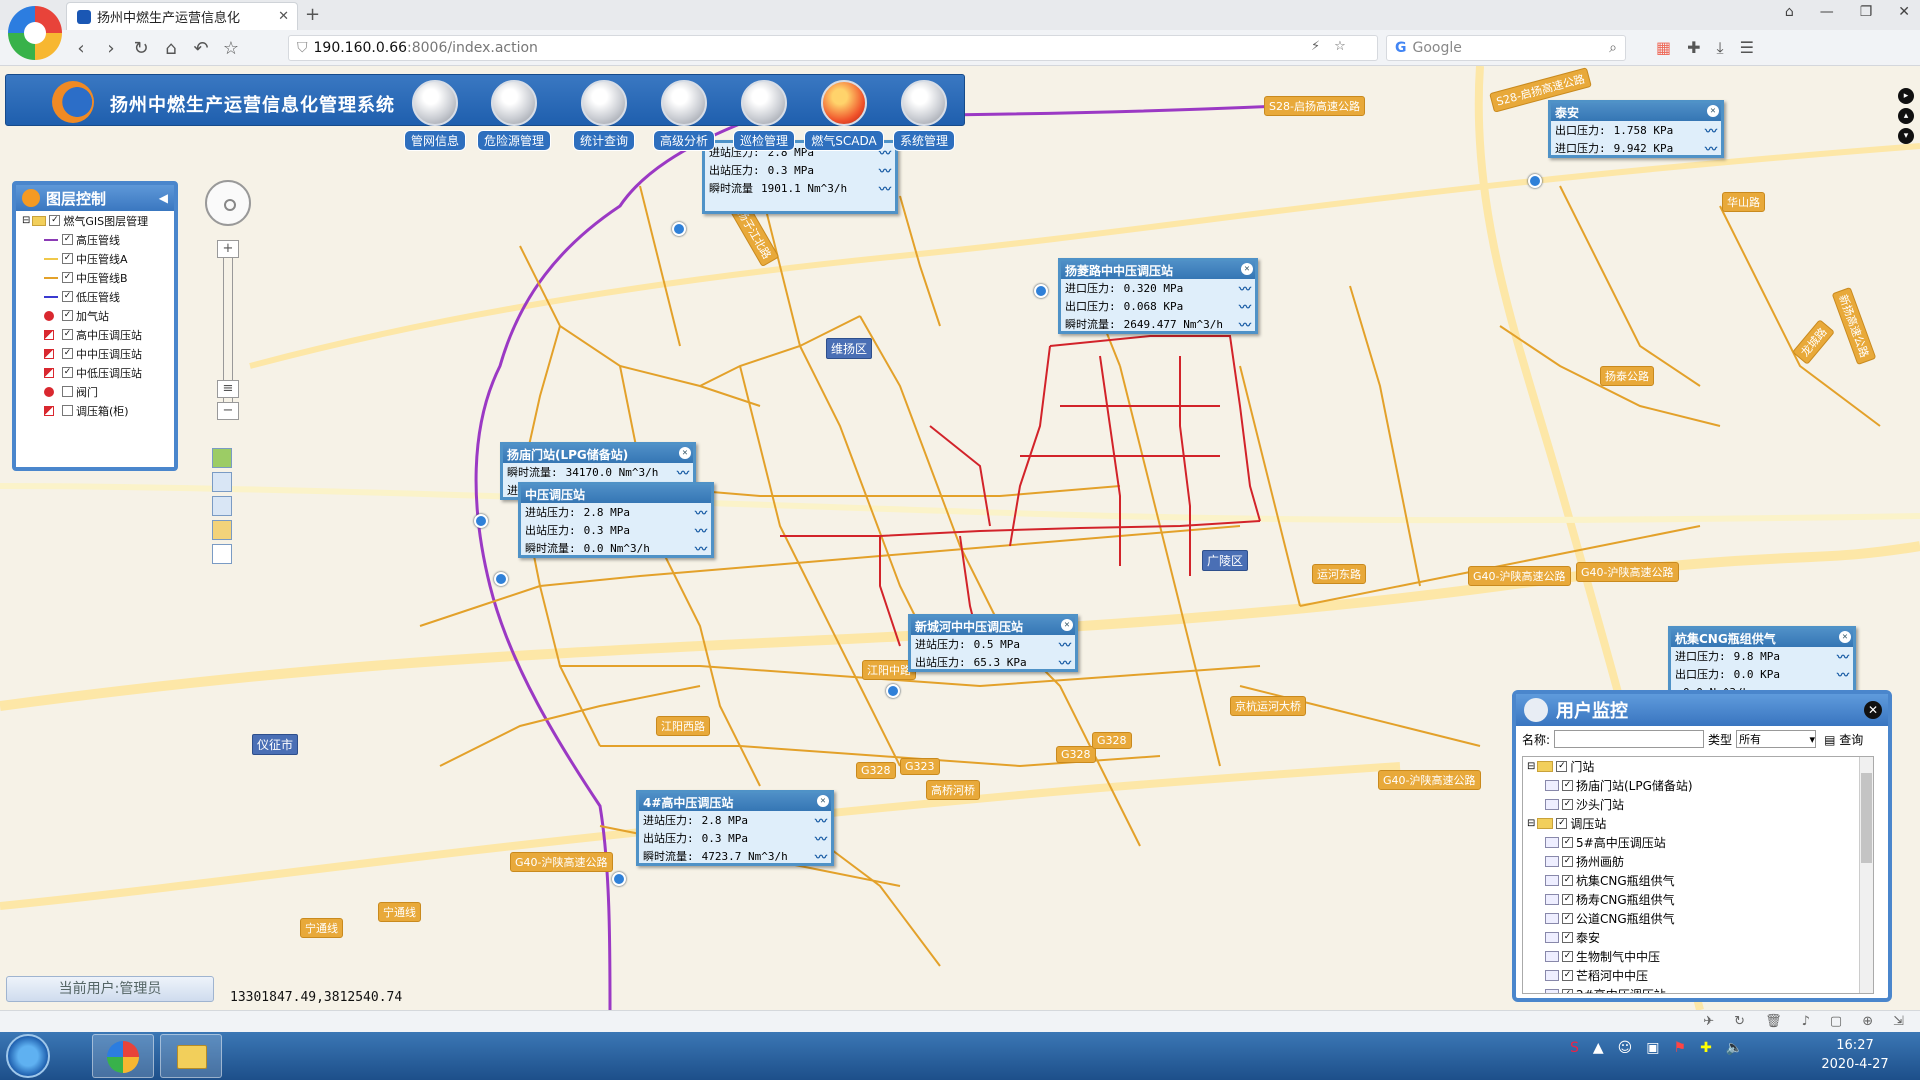 This screenshot has width=1920, height=1080. I want to click on pin-icon: ✈, so click(1708, 1021).